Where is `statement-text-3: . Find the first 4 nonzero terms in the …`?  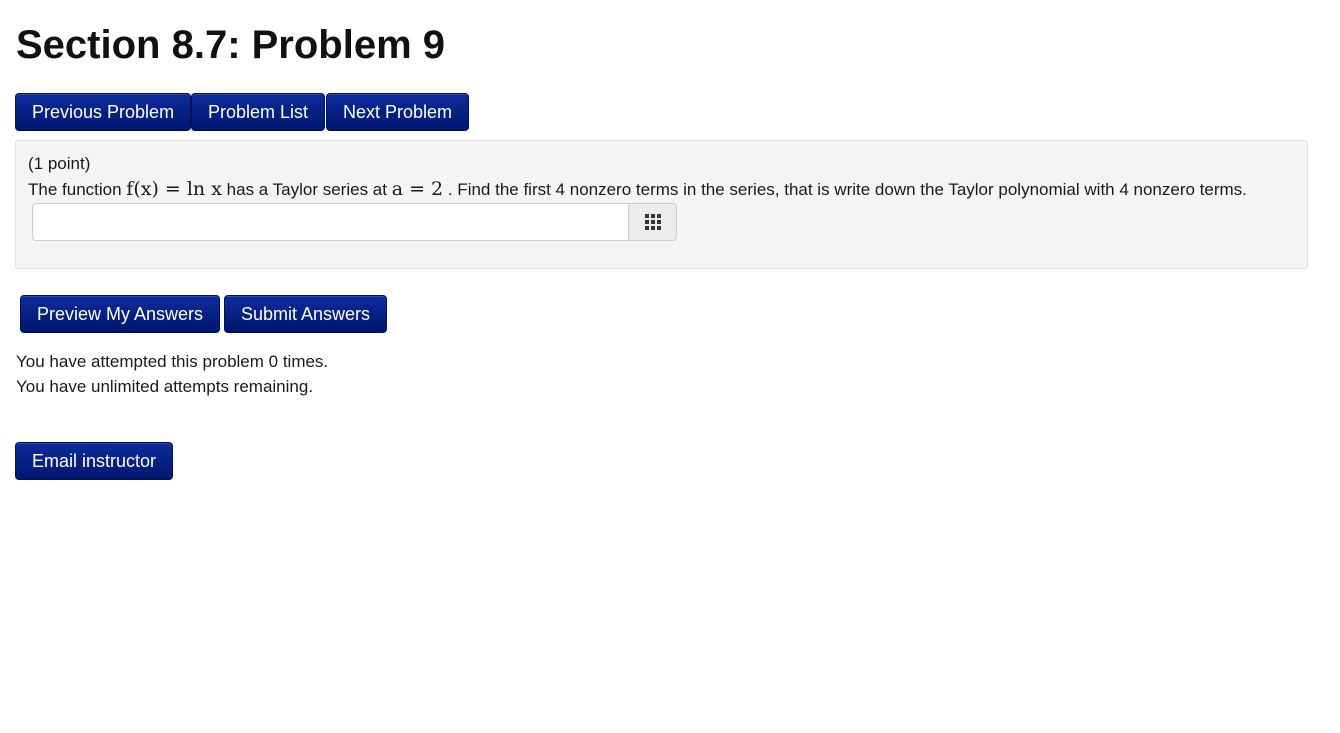 statement-text-3: . Find the first 4 nonzero terms in the … is located at coordinates (847, 189).